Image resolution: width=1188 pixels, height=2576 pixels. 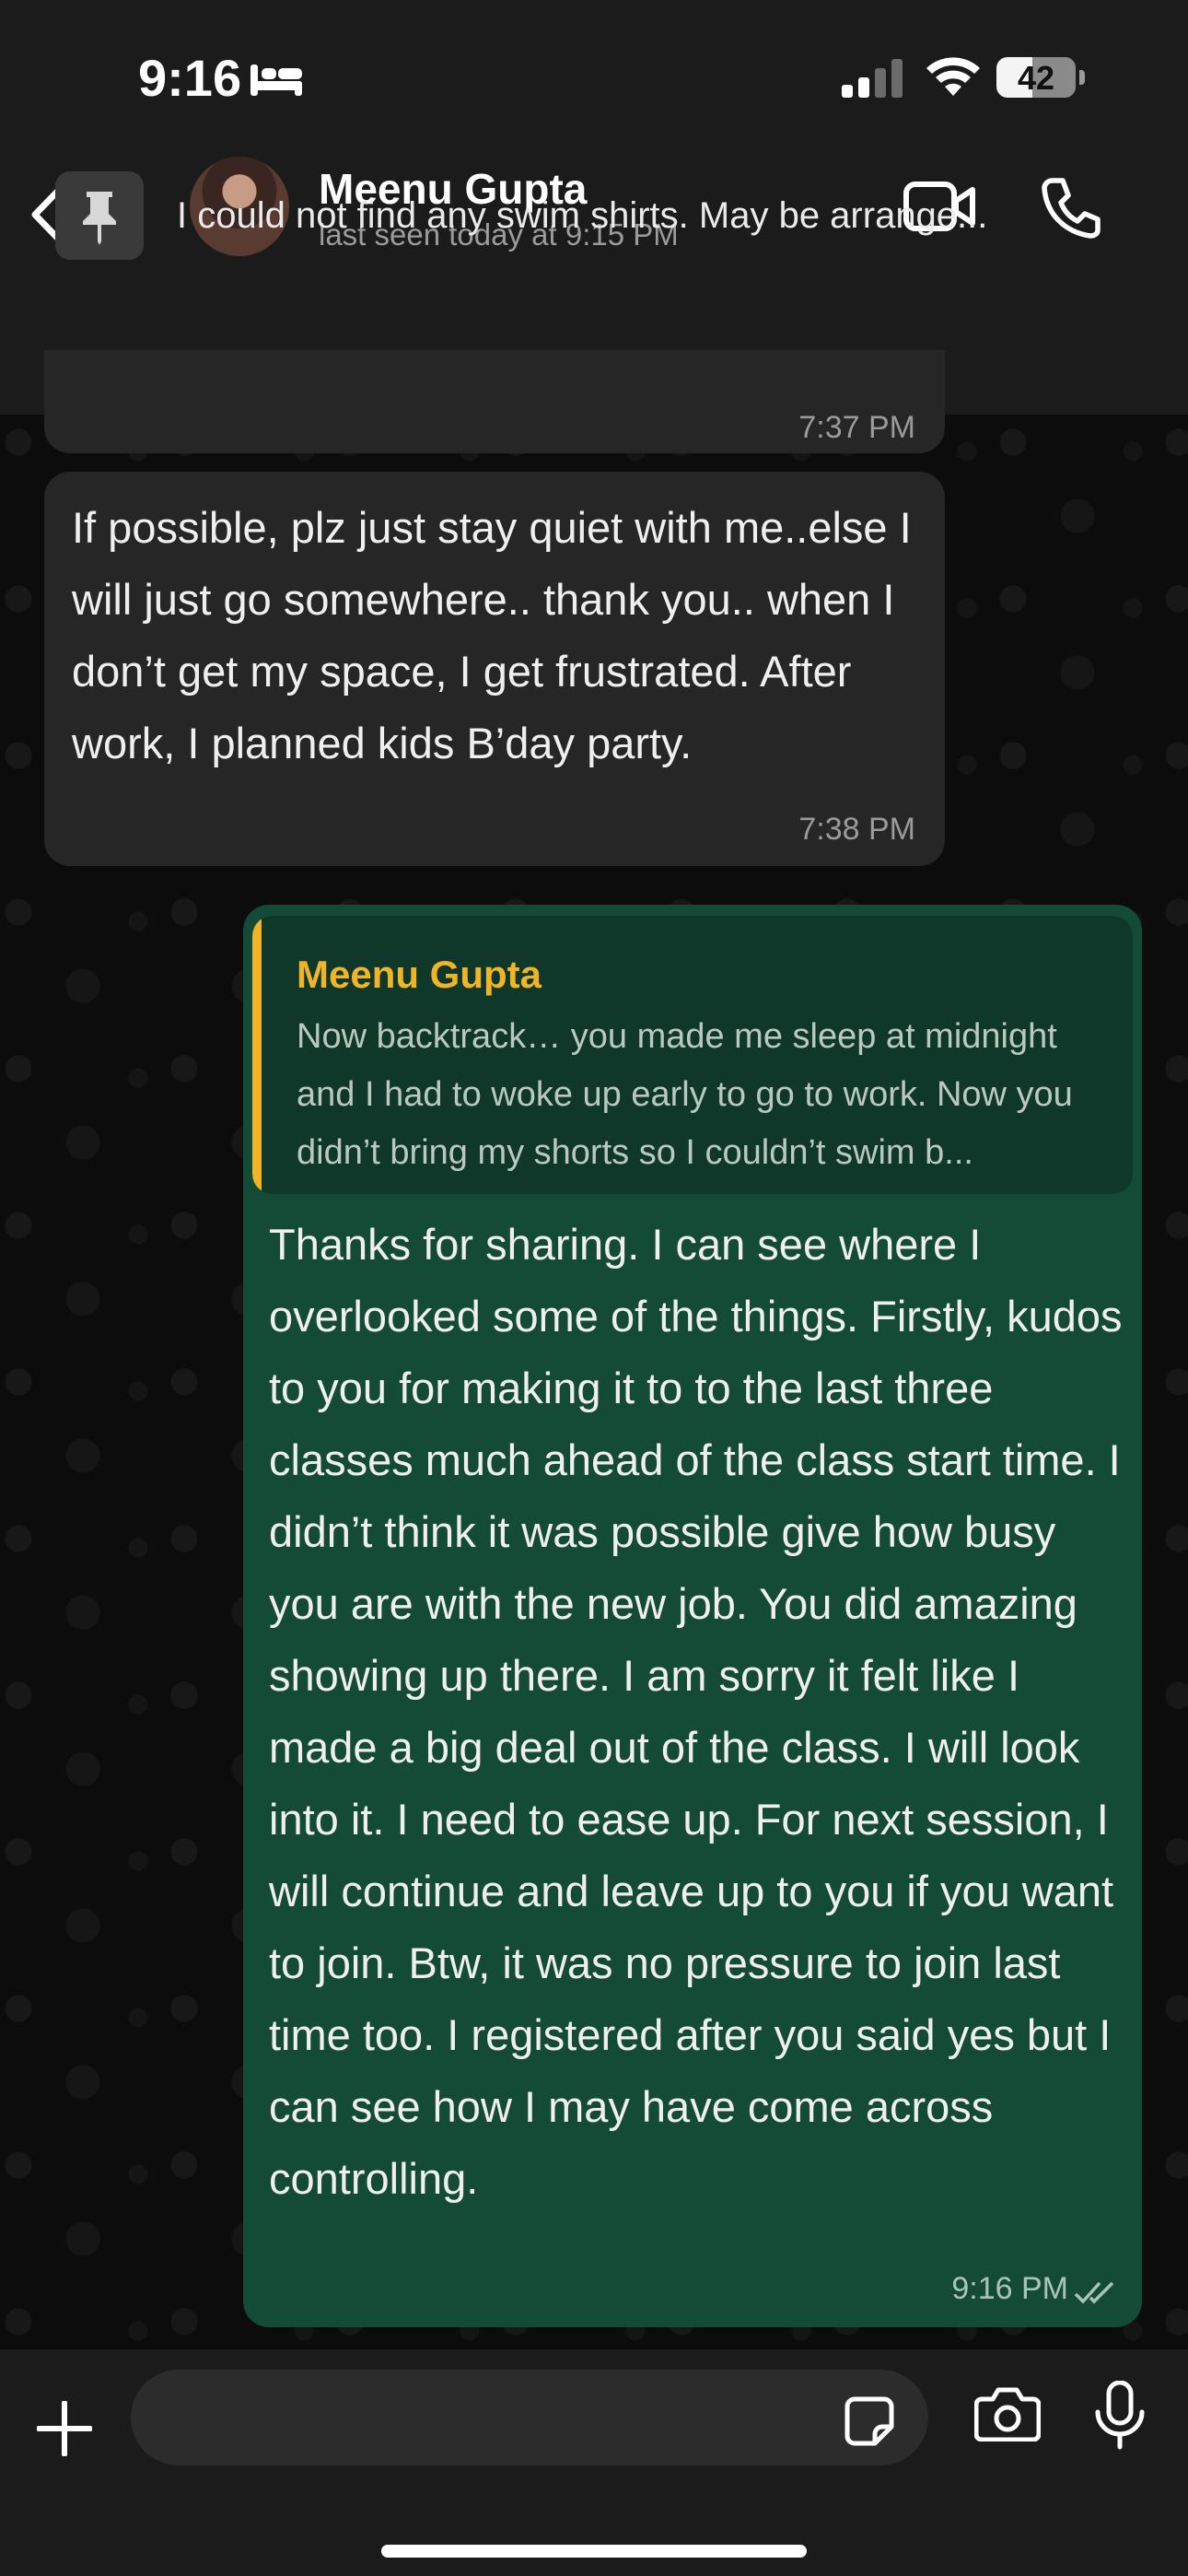 I want to click on microphone-icon, so click(x=1119, y=2416).